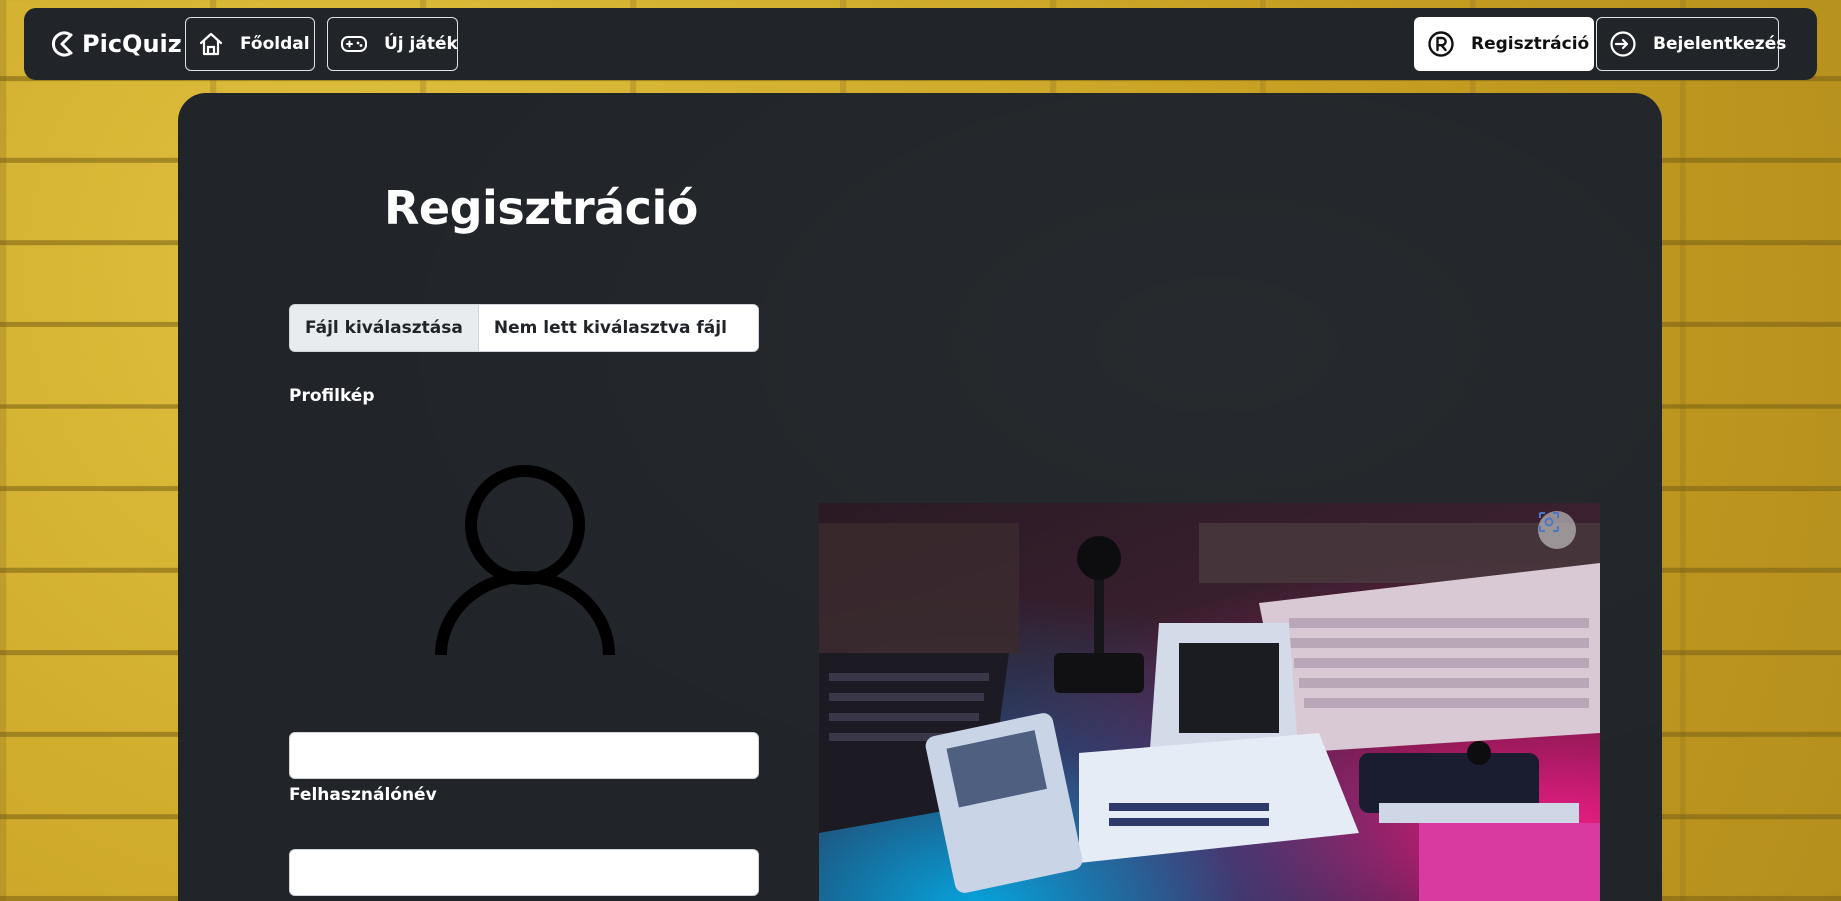 The height and width of the screenshot is (901, 1841). Describe the element at coordinates (332, 396) in the screenshot. I see `profile-image-label: Profilkép` at that location.